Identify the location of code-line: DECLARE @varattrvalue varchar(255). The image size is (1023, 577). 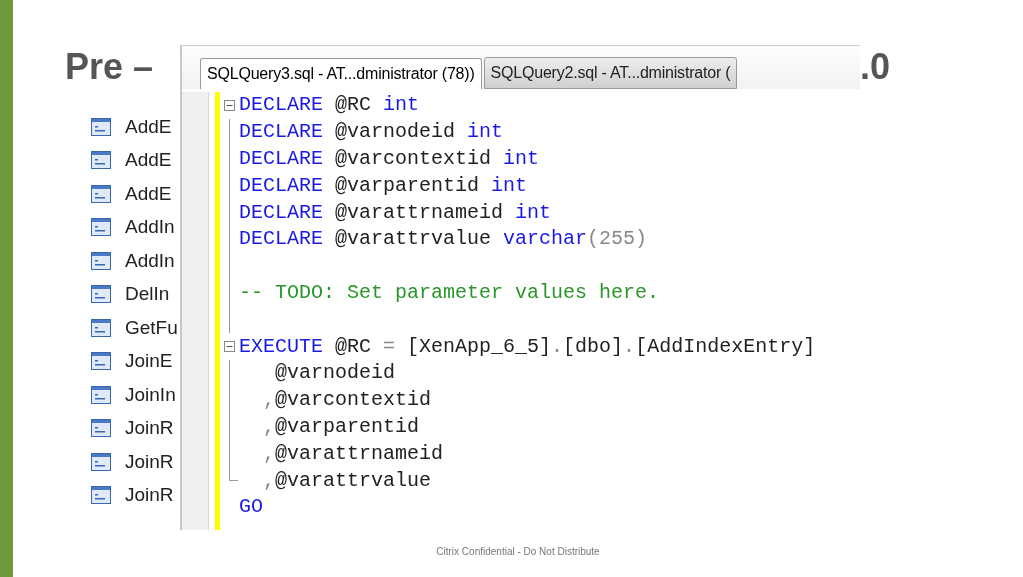
(443, 239).